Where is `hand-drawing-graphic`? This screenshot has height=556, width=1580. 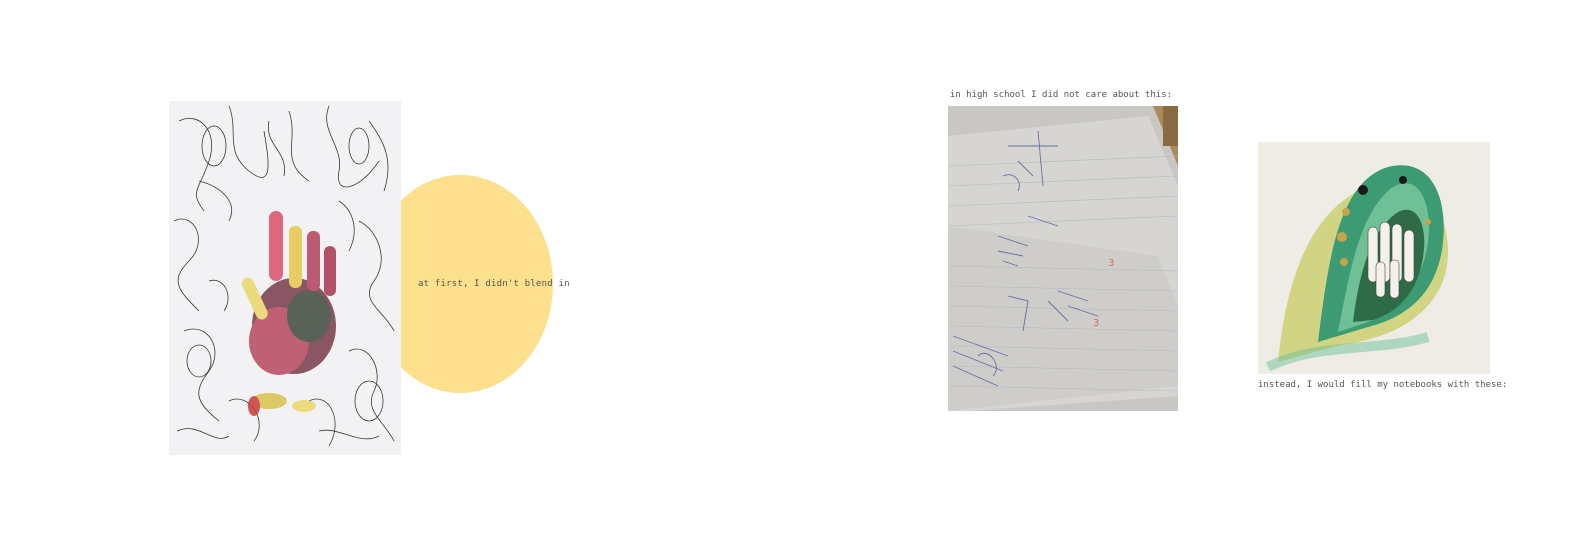 hand-drawing-graphic is located at coordinates (285, 278).